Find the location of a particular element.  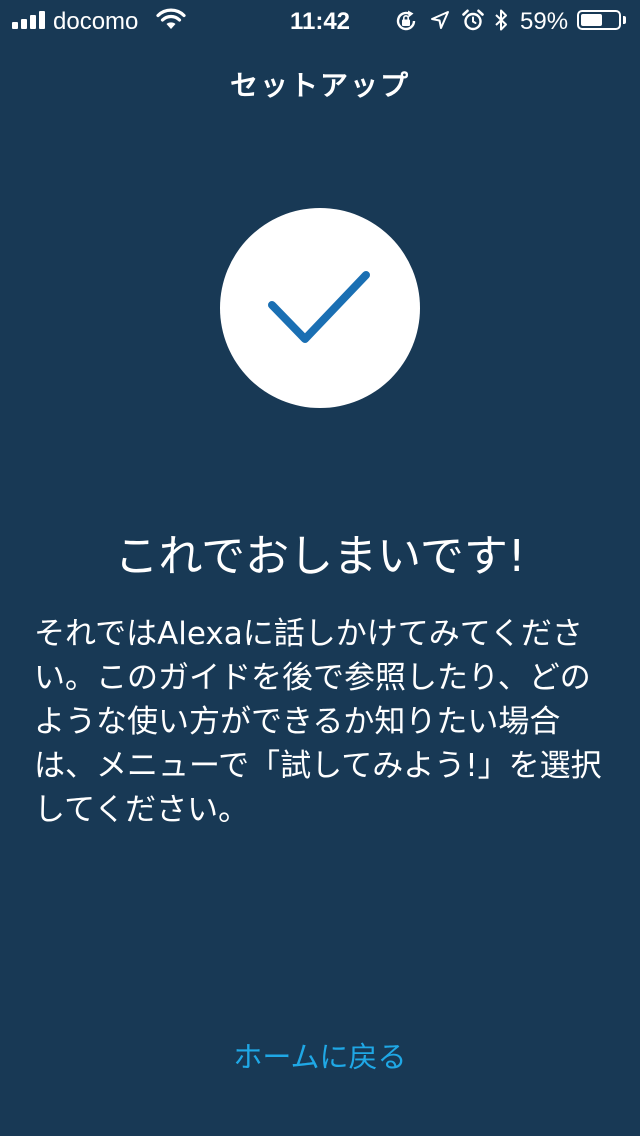

success-badge is located at coordinates (320, 308).